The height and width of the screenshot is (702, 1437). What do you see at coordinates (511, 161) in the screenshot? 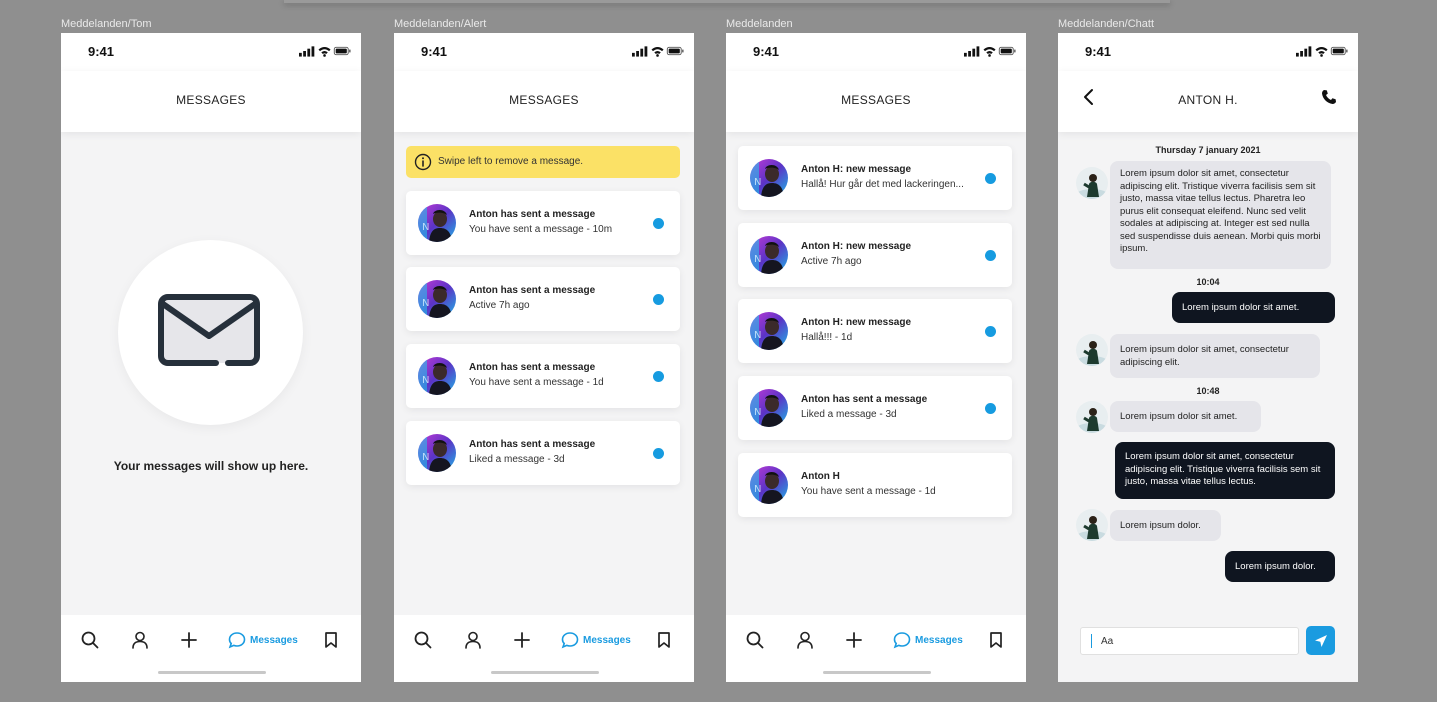
I see `alert-text: Swipe left to remove a message.` at bounding box center [511, 161].